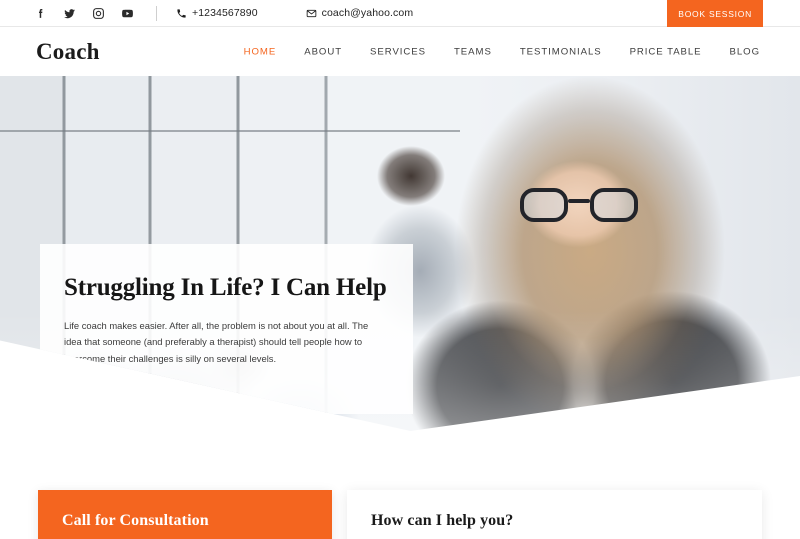 This screenshot has width=800, height=539. I want to click on nav-item-services: SERVICES, so click(398, 51).